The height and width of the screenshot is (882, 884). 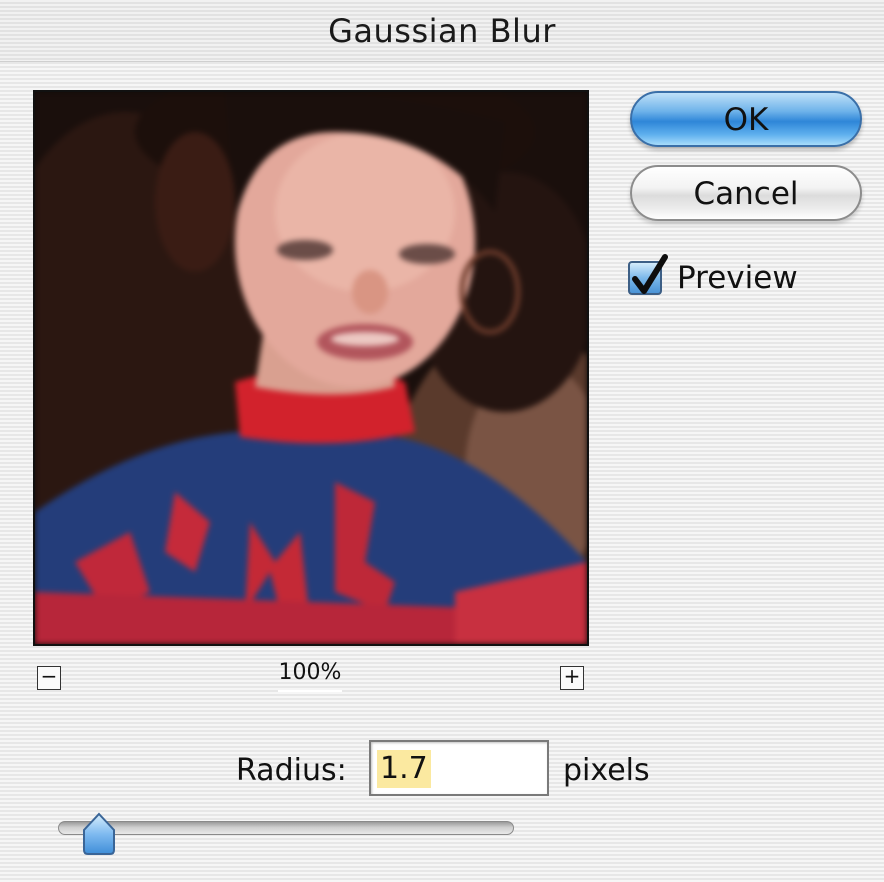 I want to click on radius-unit-label: pixels, so click(x=606, y=770).